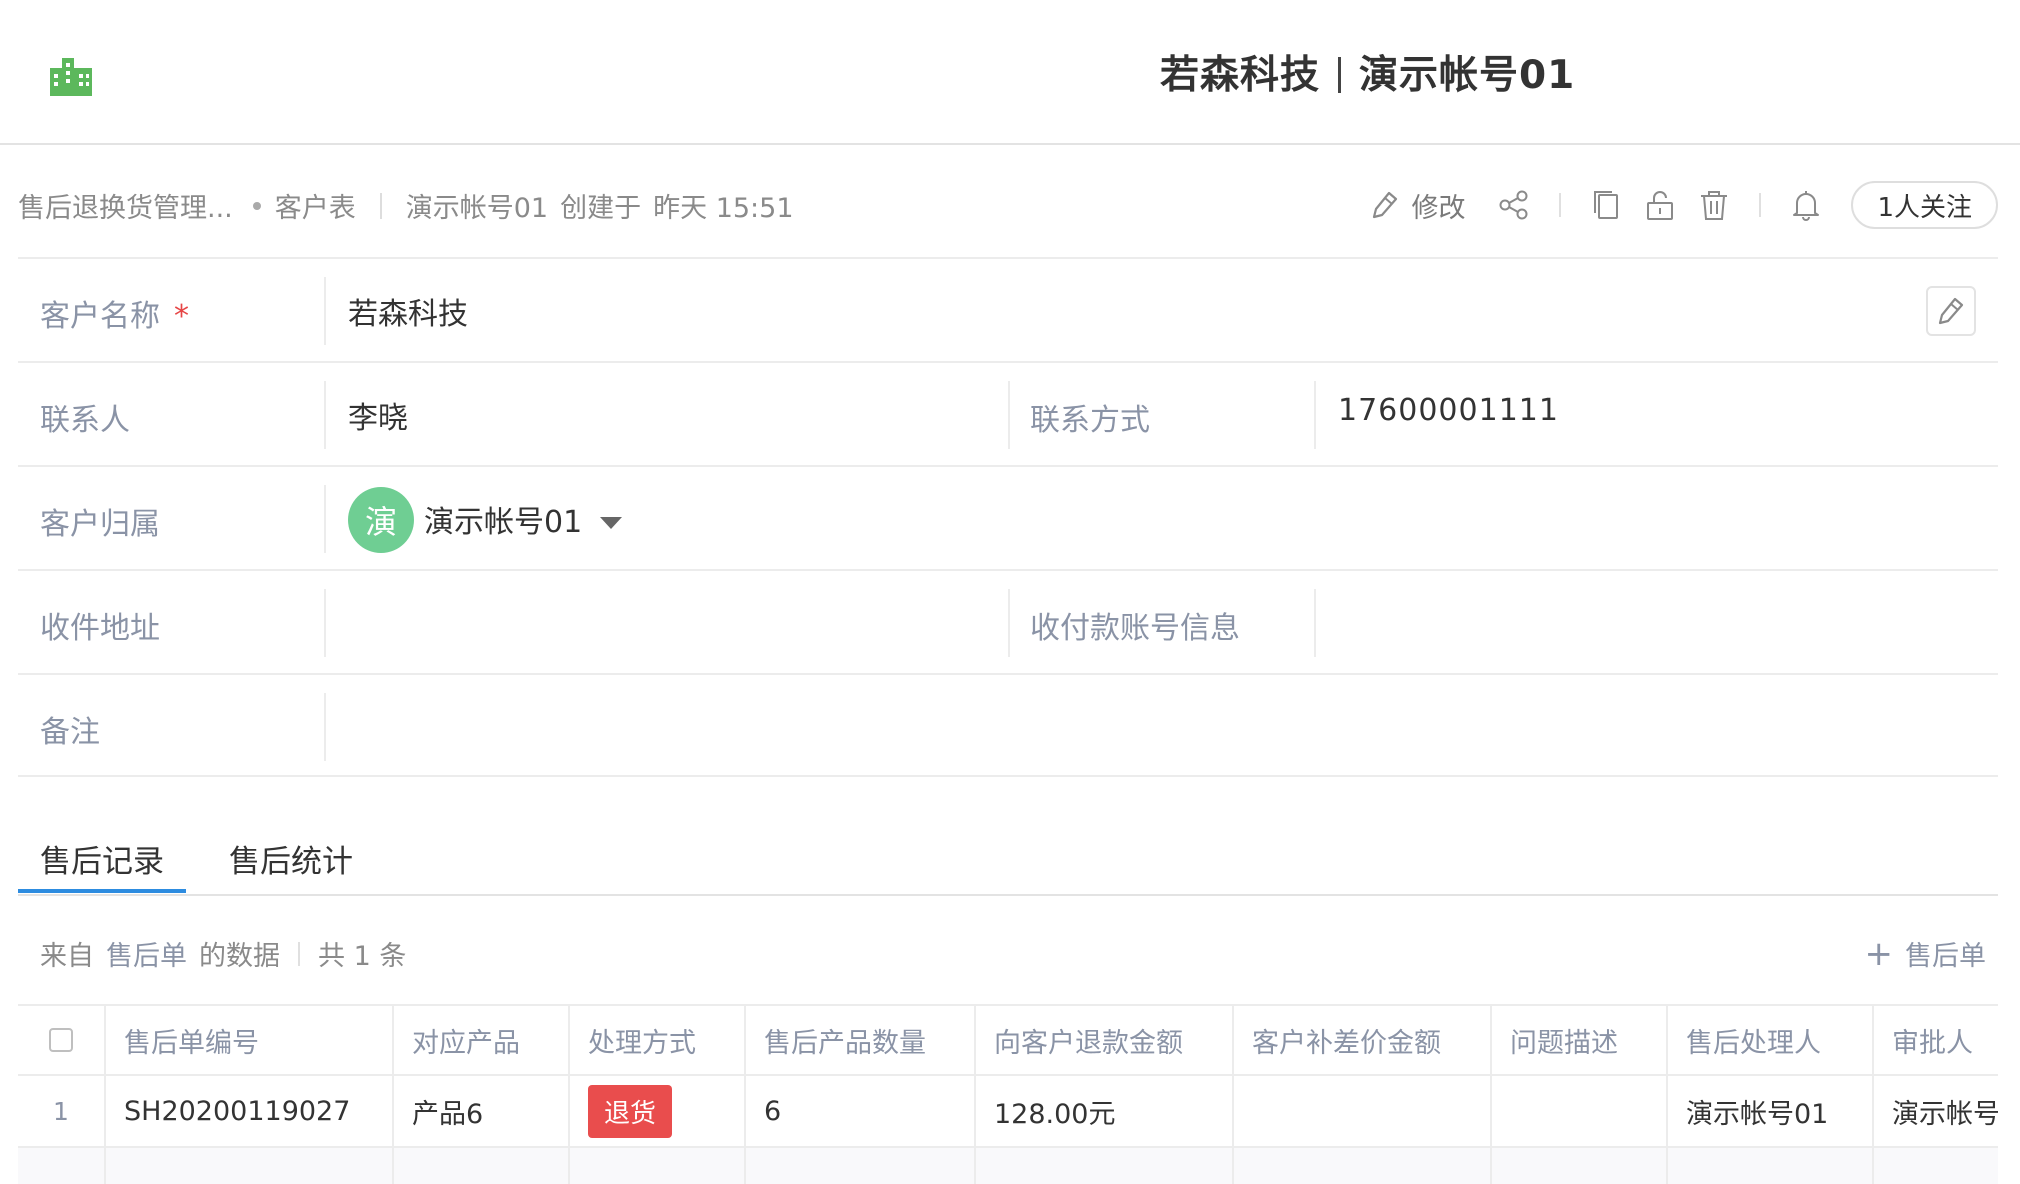 Image resolution: width=2020 pixels, height=1184 pixels. I want to click on breadcrumb-dot, so click(256, 205).